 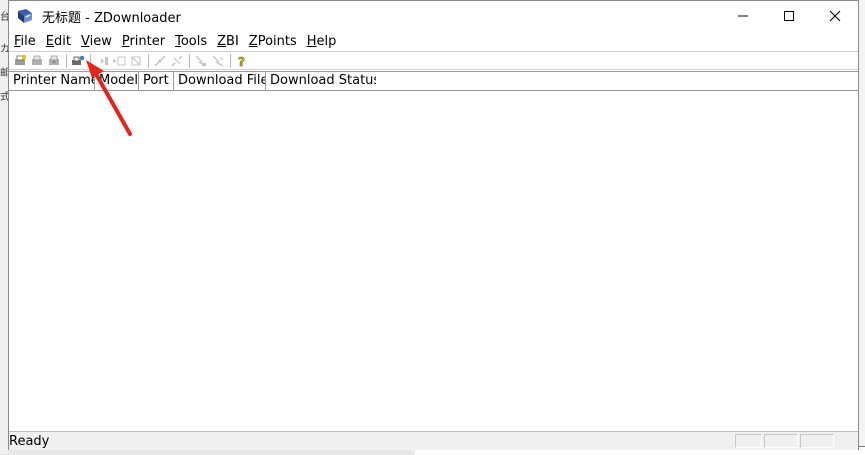 What do you see at coordinates (102, 61) in the screenshot?
I see `download-icon` at bounding box center [102, 61].